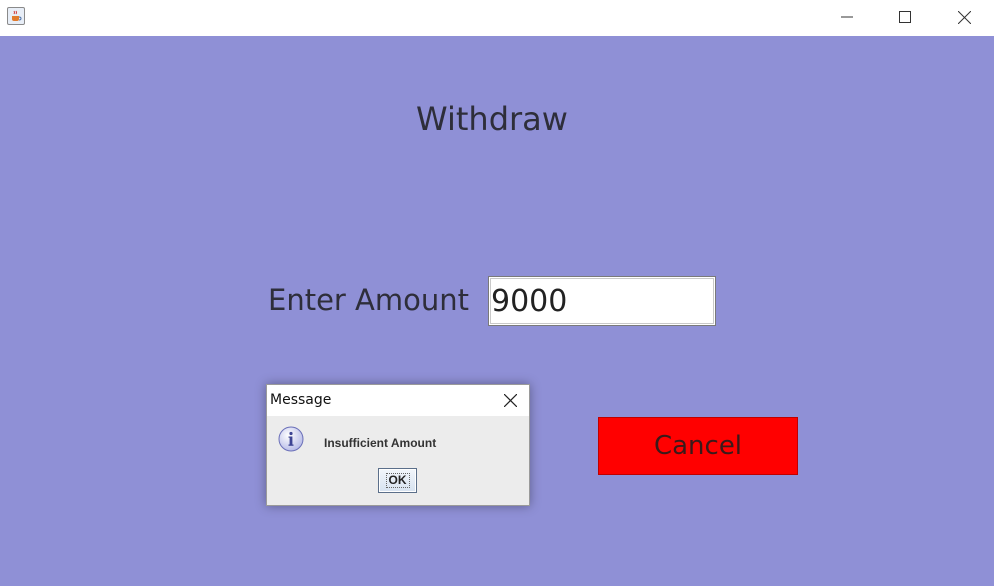 The width and height of the screenshot is (994, 586). What do you see at coordinates (380, 443) in the screenshot?
I see `dialog-message: Insufficient Amount` at bounding box center [380, 443].